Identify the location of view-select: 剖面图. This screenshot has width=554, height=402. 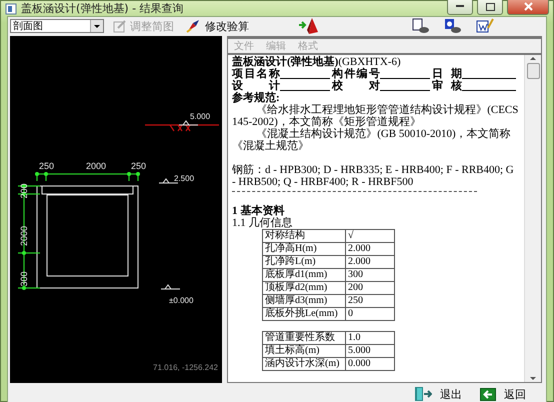
(57, 26).